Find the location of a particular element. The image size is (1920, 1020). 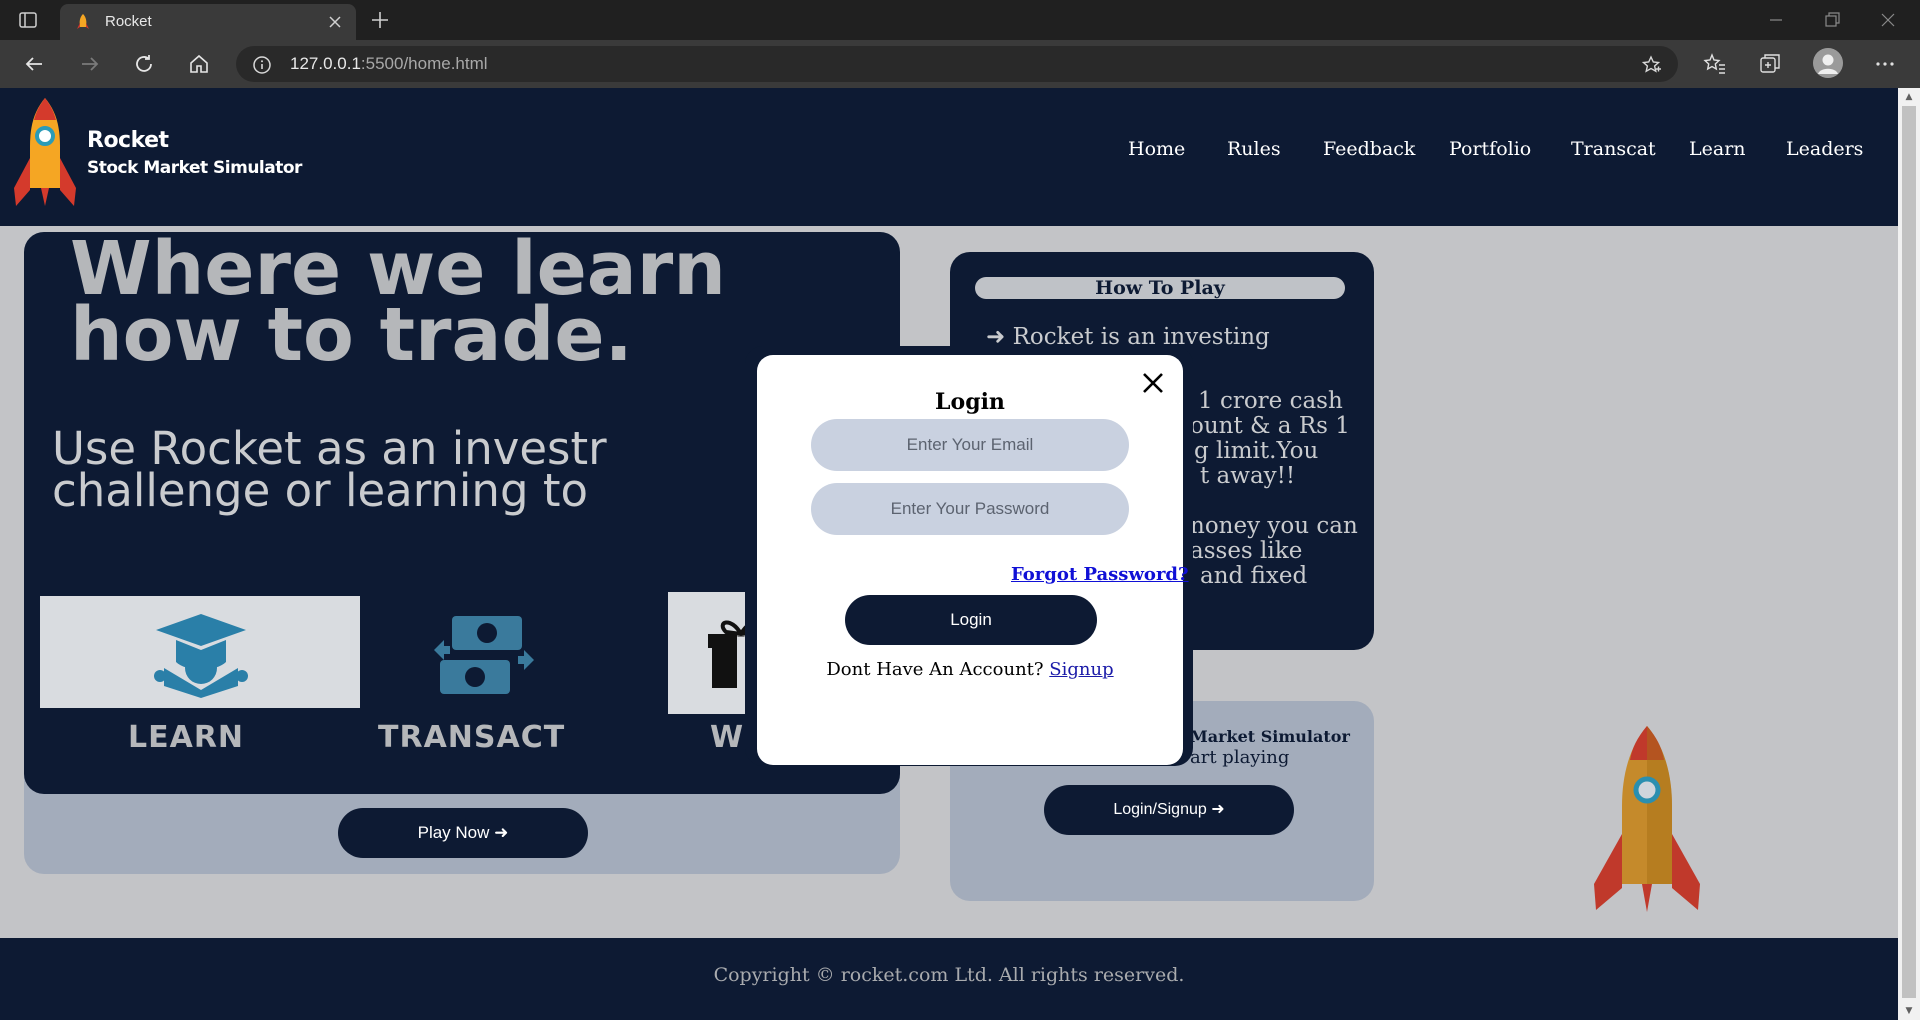

forward-icon is located at coordinates (90, 64).